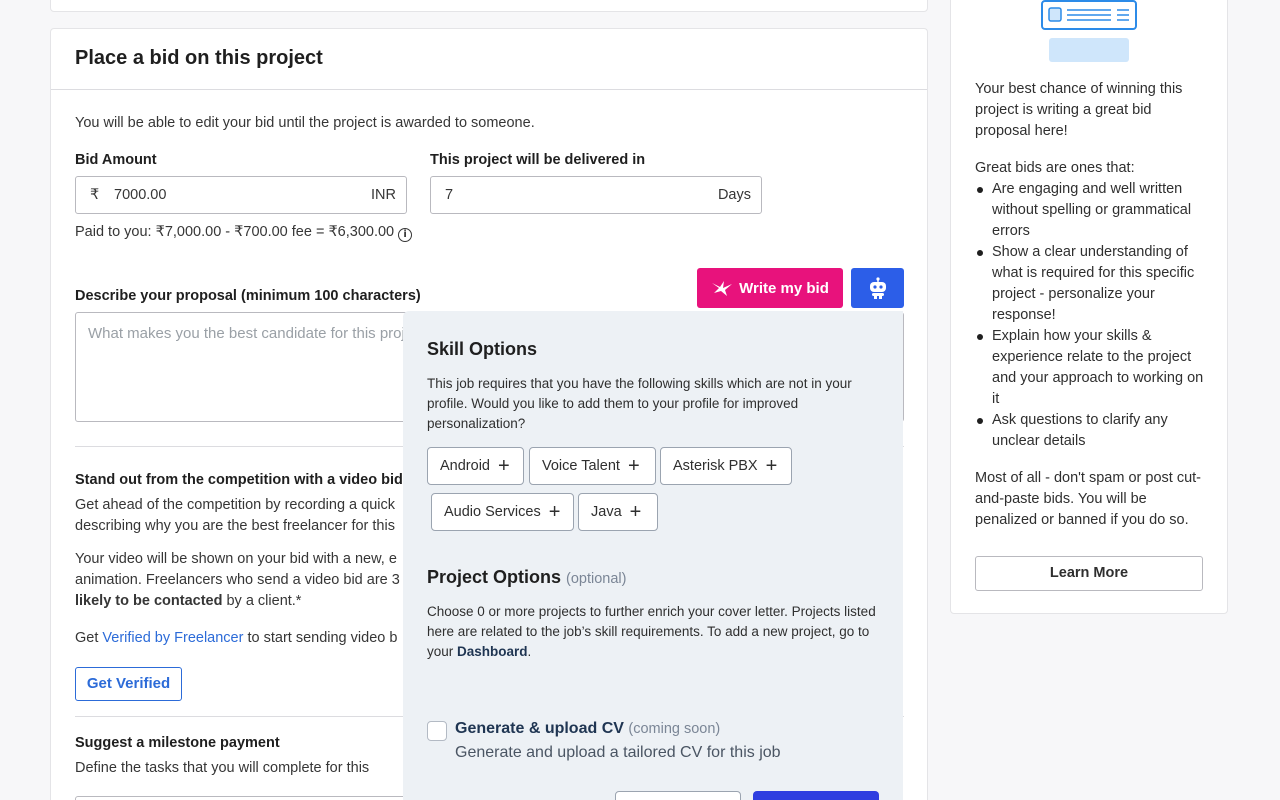  Describe the element at coordinates (262, 601) in the screenshot. I see `video-text-tail: by a client.*` at that location.